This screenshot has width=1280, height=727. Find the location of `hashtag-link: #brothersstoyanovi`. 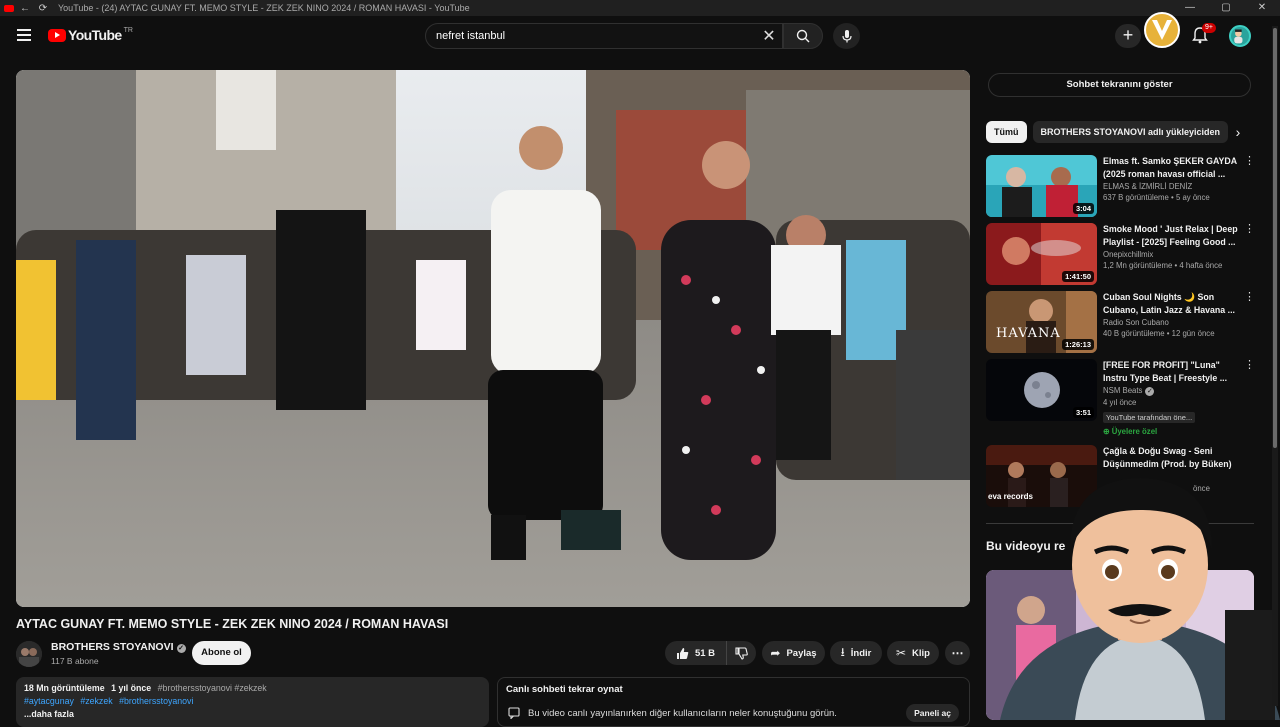

hashtag-link: #brothersstoyanovi is located at coordinates (156, 701).